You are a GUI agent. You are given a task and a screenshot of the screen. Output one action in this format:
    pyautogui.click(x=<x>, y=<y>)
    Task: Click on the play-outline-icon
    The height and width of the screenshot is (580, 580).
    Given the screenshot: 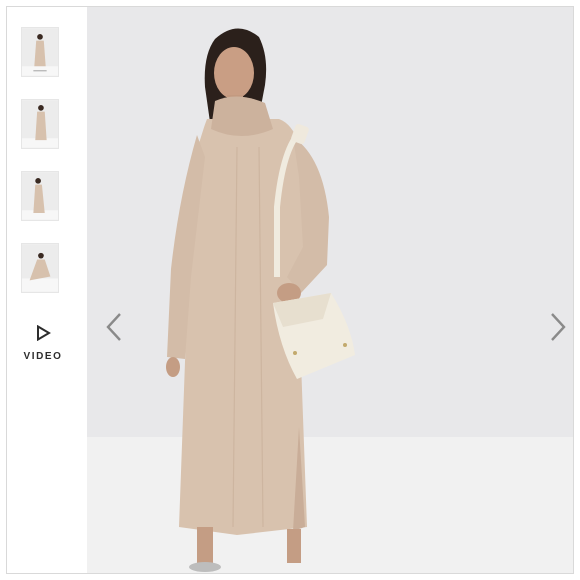 What is the action you would take?
    pyautogui.click(x=44, y=333)
    